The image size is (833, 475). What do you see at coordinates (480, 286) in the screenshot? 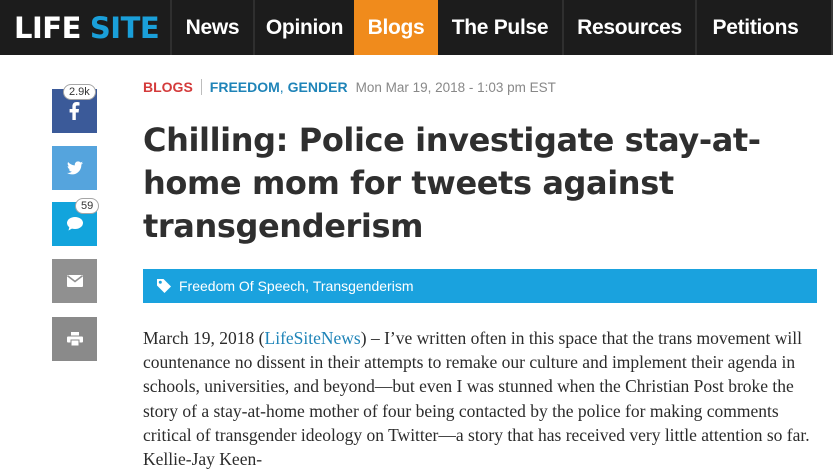
I see `tag-bar: Freedom Of Speech, Transgenderism` at bounding box center [480, 286].